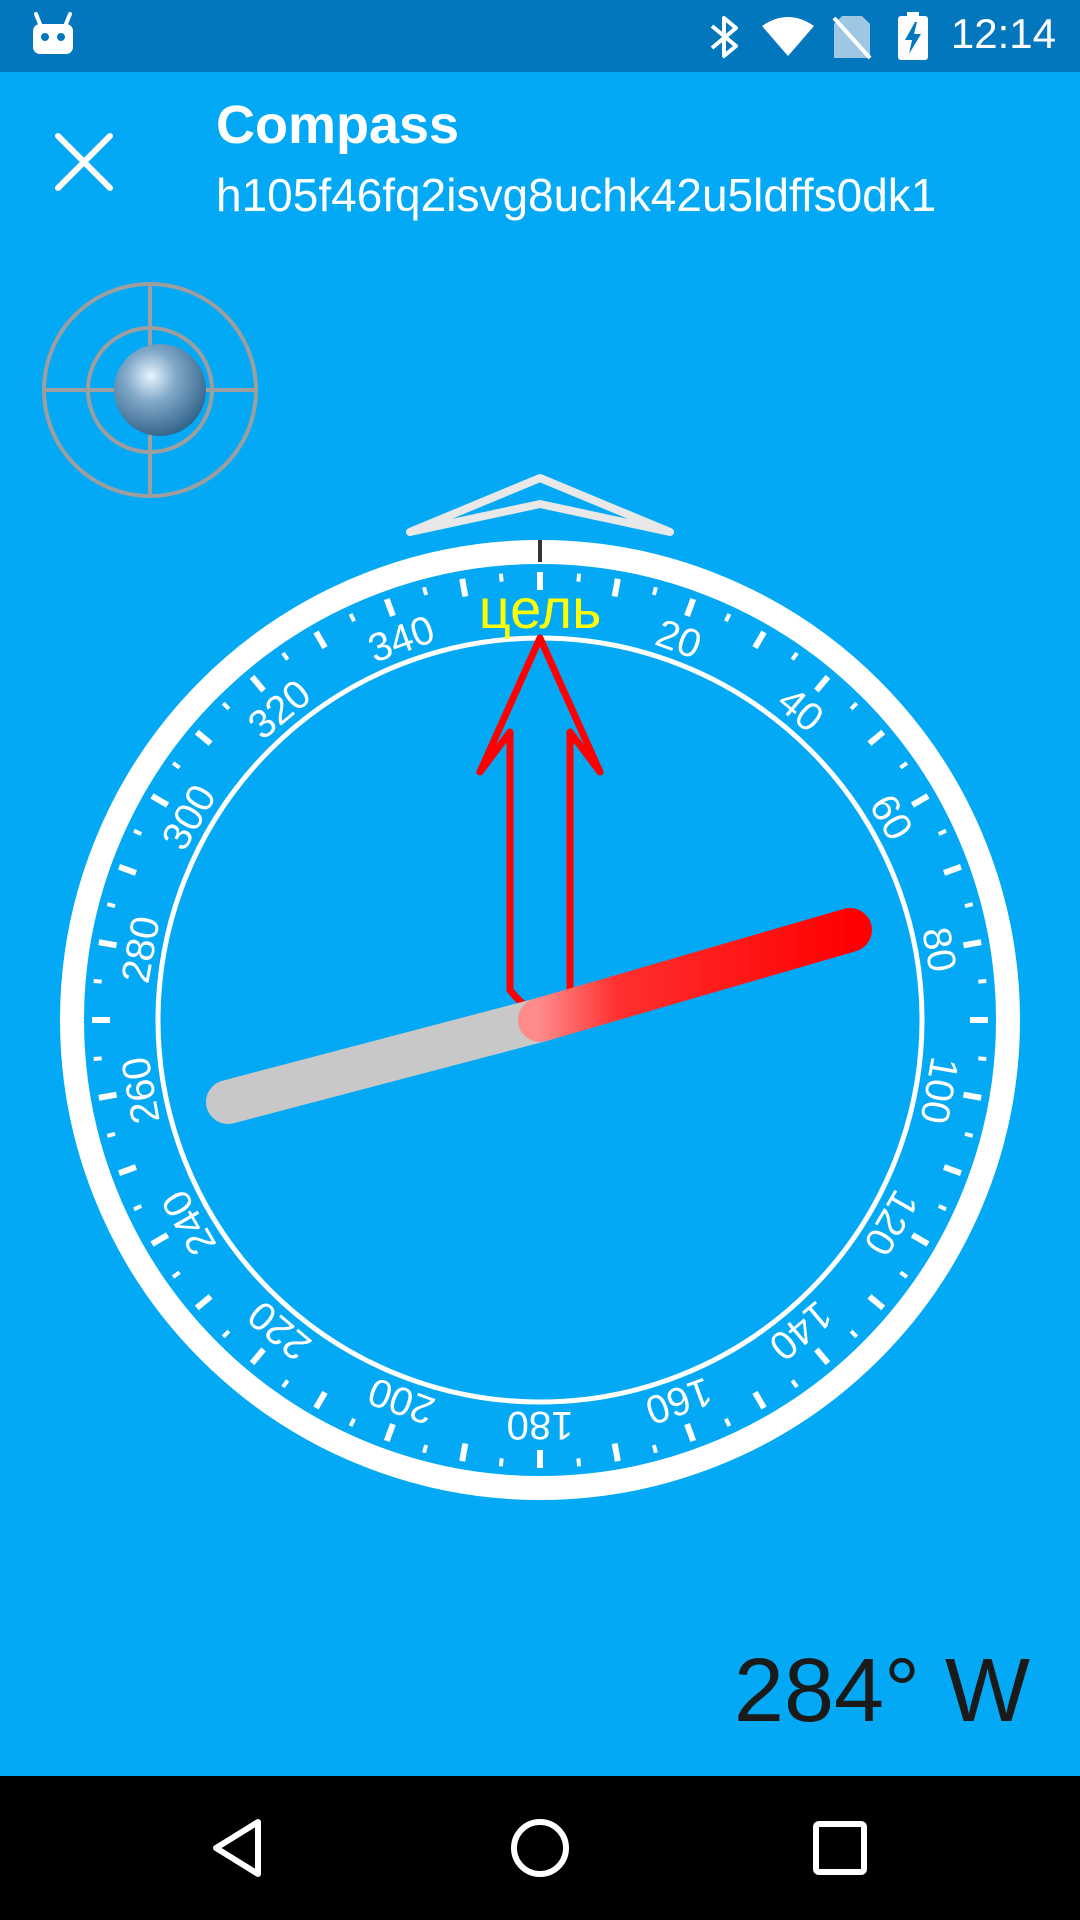  Describe the element at coordinates (540, 824) in the screenshot. I see `target-arrow` at that location.